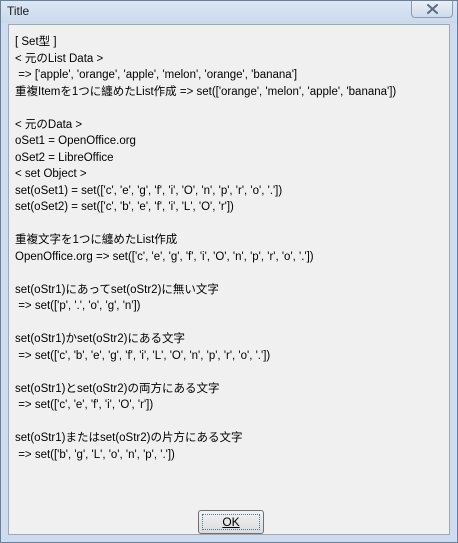  I want to click on ok-button-label: OK, so click(231, 522).